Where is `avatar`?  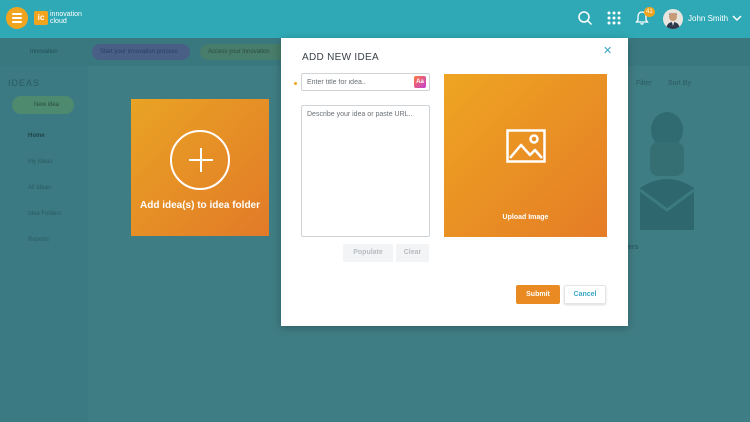 avatar is located at coordinates (673, 19).